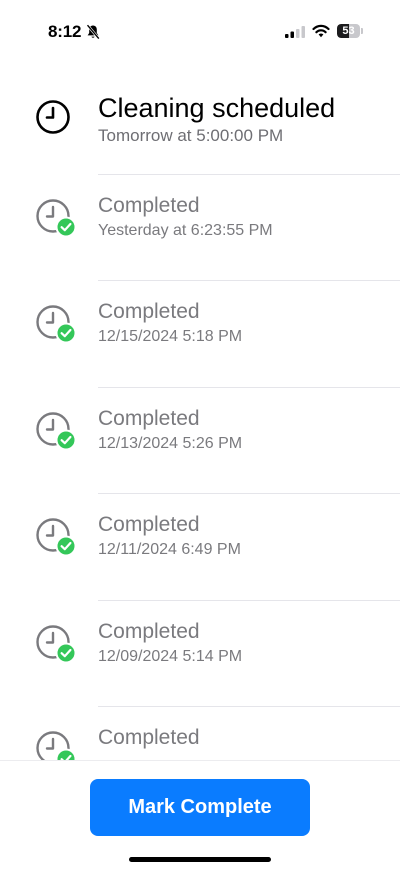  What do you see at coordinates (191, 135) in the screenshot?
I see `row-timestamp: Tomorrow at 5:00:00 PM` at bounding box center [191, 135].